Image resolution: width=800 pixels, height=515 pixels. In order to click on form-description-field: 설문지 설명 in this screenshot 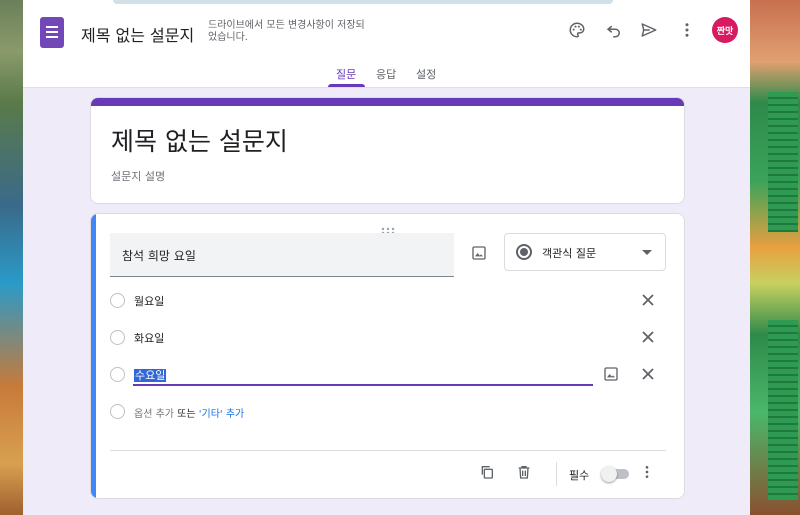, I will do `click(138, 176)`.